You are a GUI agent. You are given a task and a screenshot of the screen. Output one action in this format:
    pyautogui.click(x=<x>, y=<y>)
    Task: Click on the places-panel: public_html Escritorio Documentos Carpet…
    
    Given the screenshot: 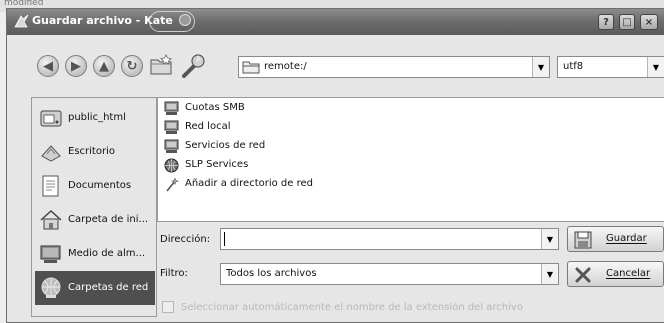 What is the action you would take?
    pyautogui.click(x=94, y=207)
    